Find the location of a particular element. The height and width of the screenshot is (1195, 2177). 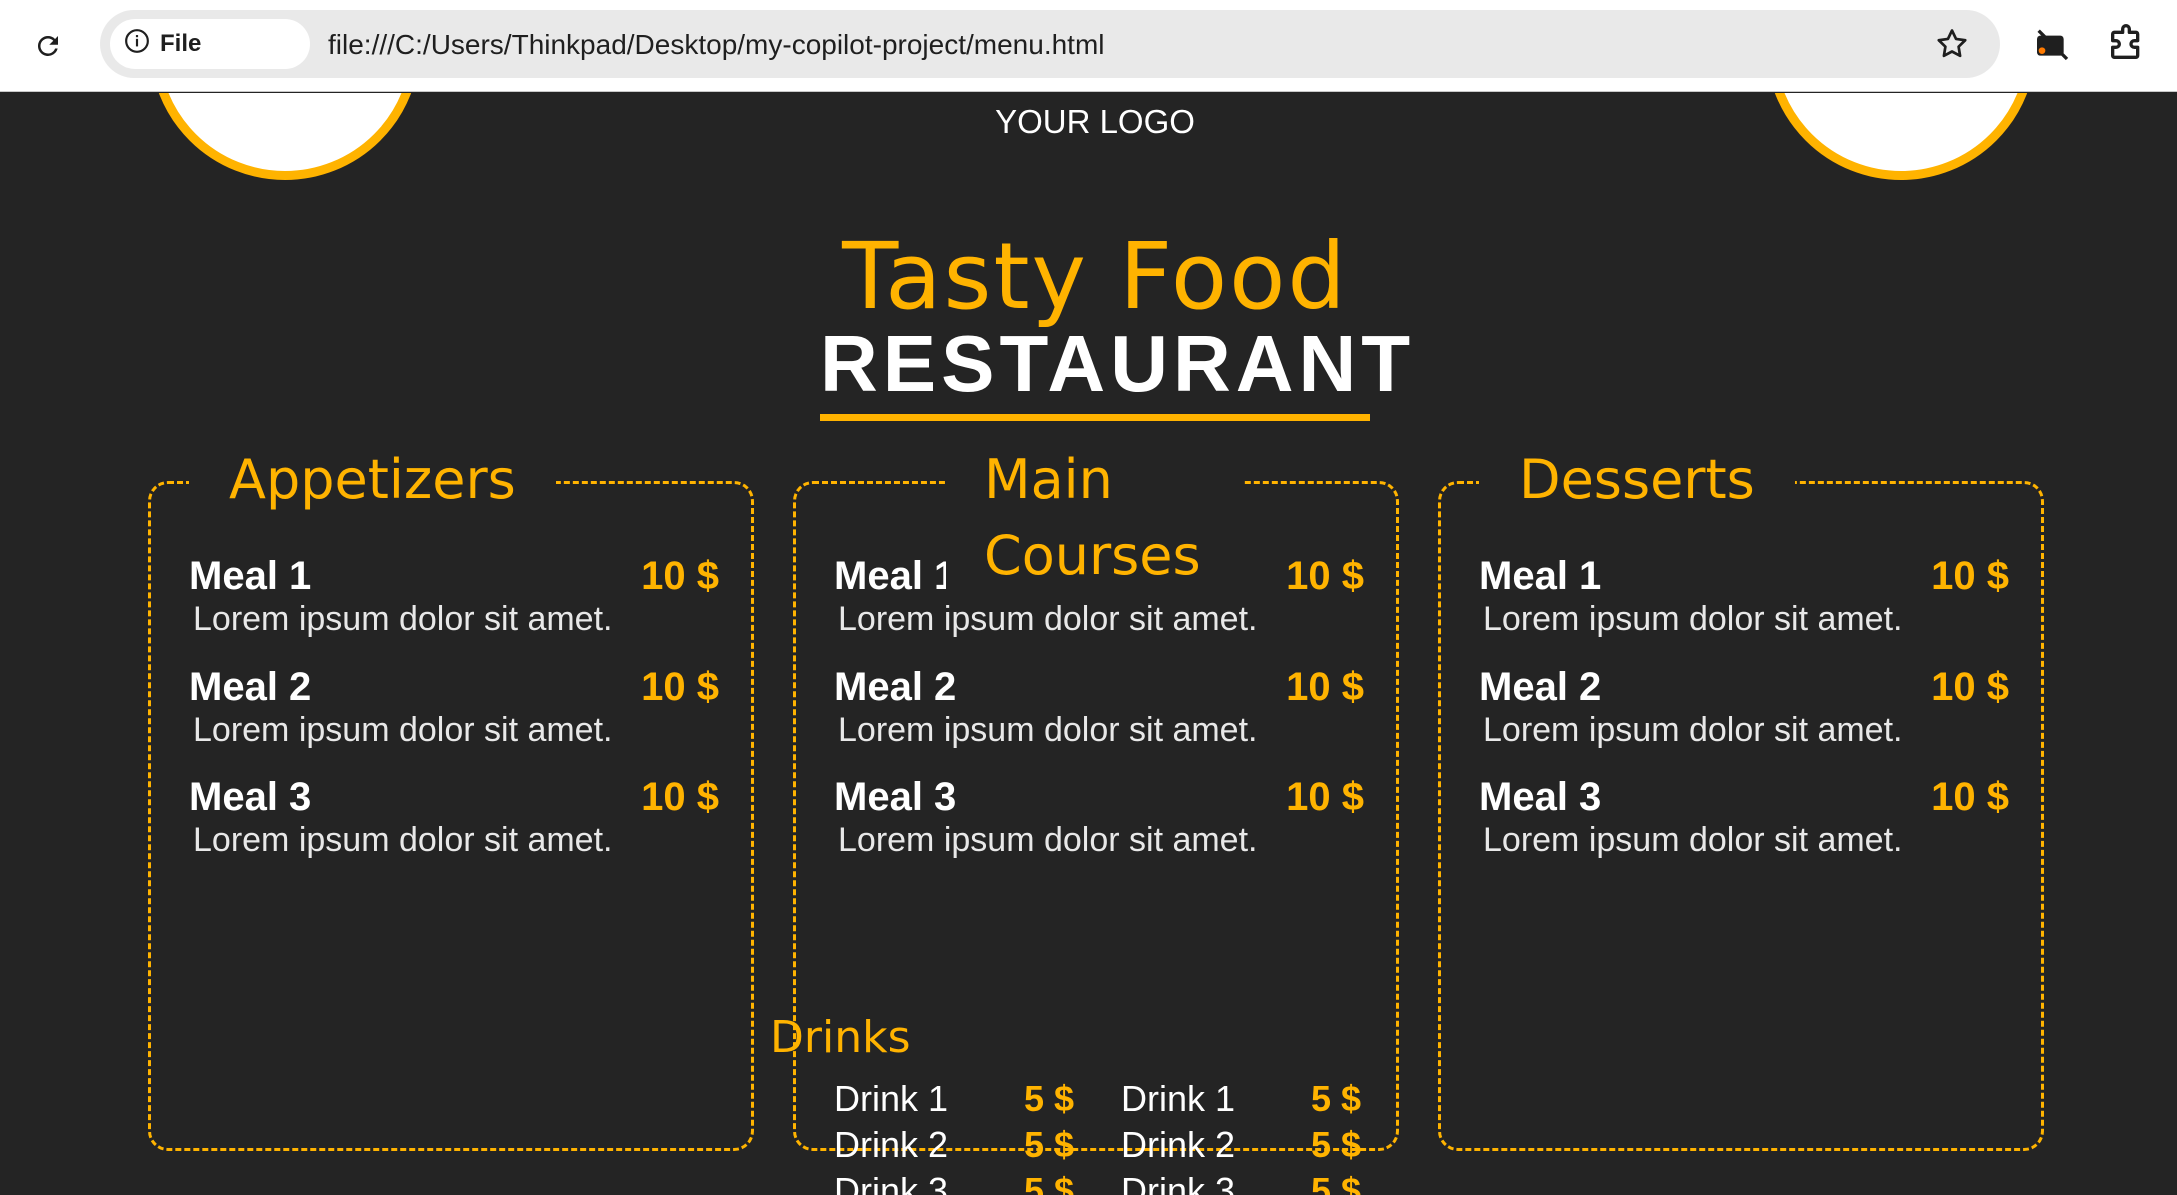

logo-text: YOUR LOGO is located at coordinates (1095, 121).